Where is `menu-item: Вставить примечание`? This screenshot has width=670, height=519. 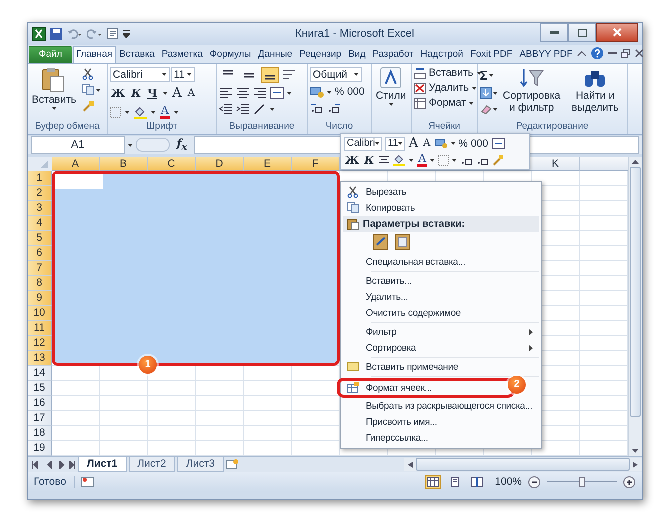
menu-item: Вставить примечание is located at coordinates (441, 367).